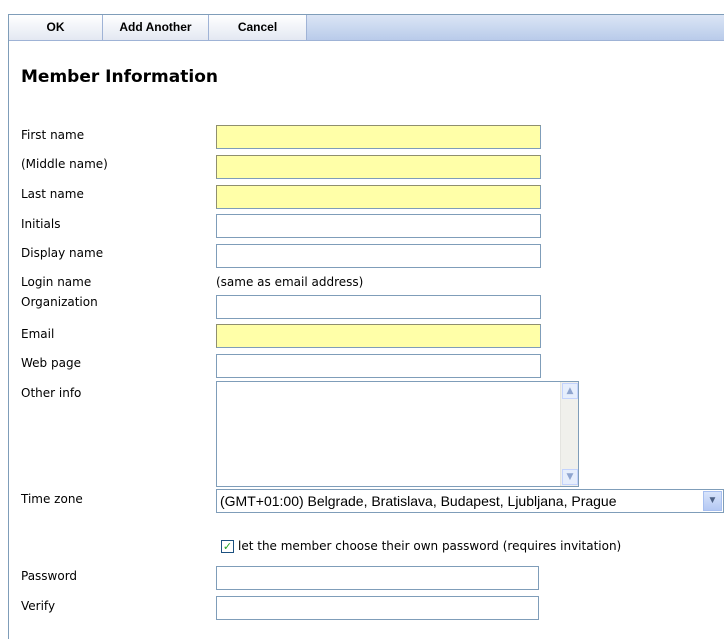 This screenshot has width=724, height=639. I want to click on verify-input, so click(377, 608).